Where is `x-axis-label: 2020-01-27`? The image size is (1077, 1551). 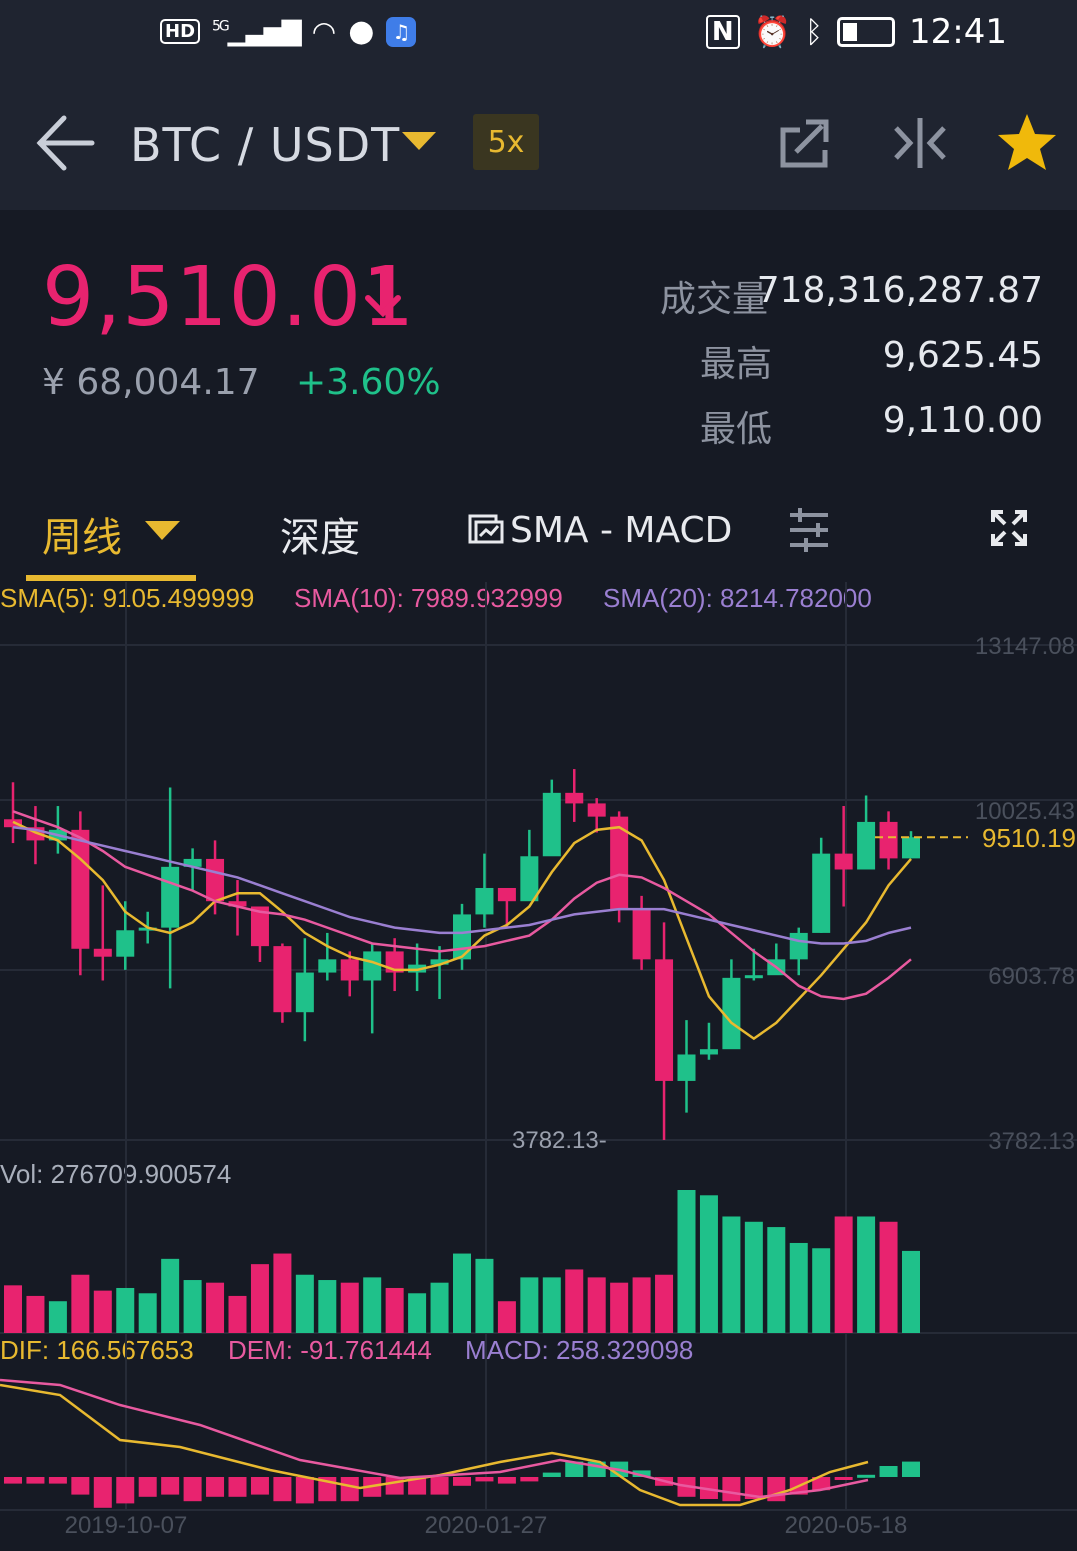
x-axis-label: 2020-01-27 is located at coordinates (486, 1525).